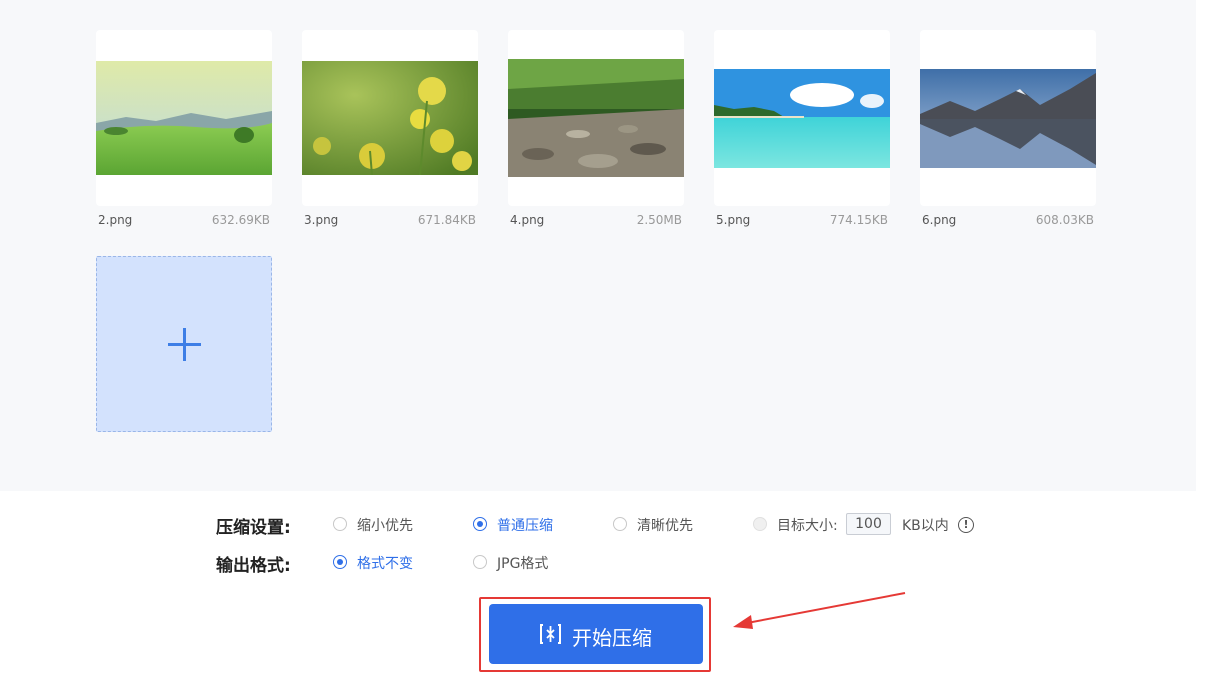 The height and width of the screenshot is (674, 1208). I want to click on add-image-button, so click(184, 344).